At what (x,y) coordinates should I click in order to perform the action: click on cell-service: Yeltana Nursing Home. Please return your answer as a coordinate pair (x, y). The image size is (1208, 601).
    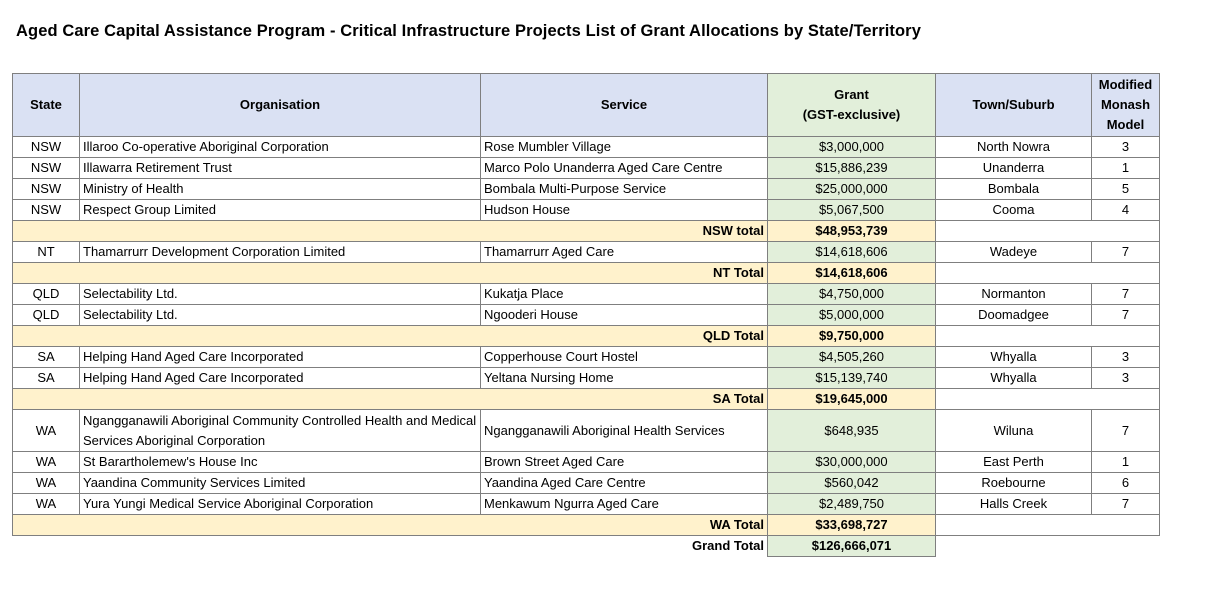
    Looking at the image, I should click on (624, 378).